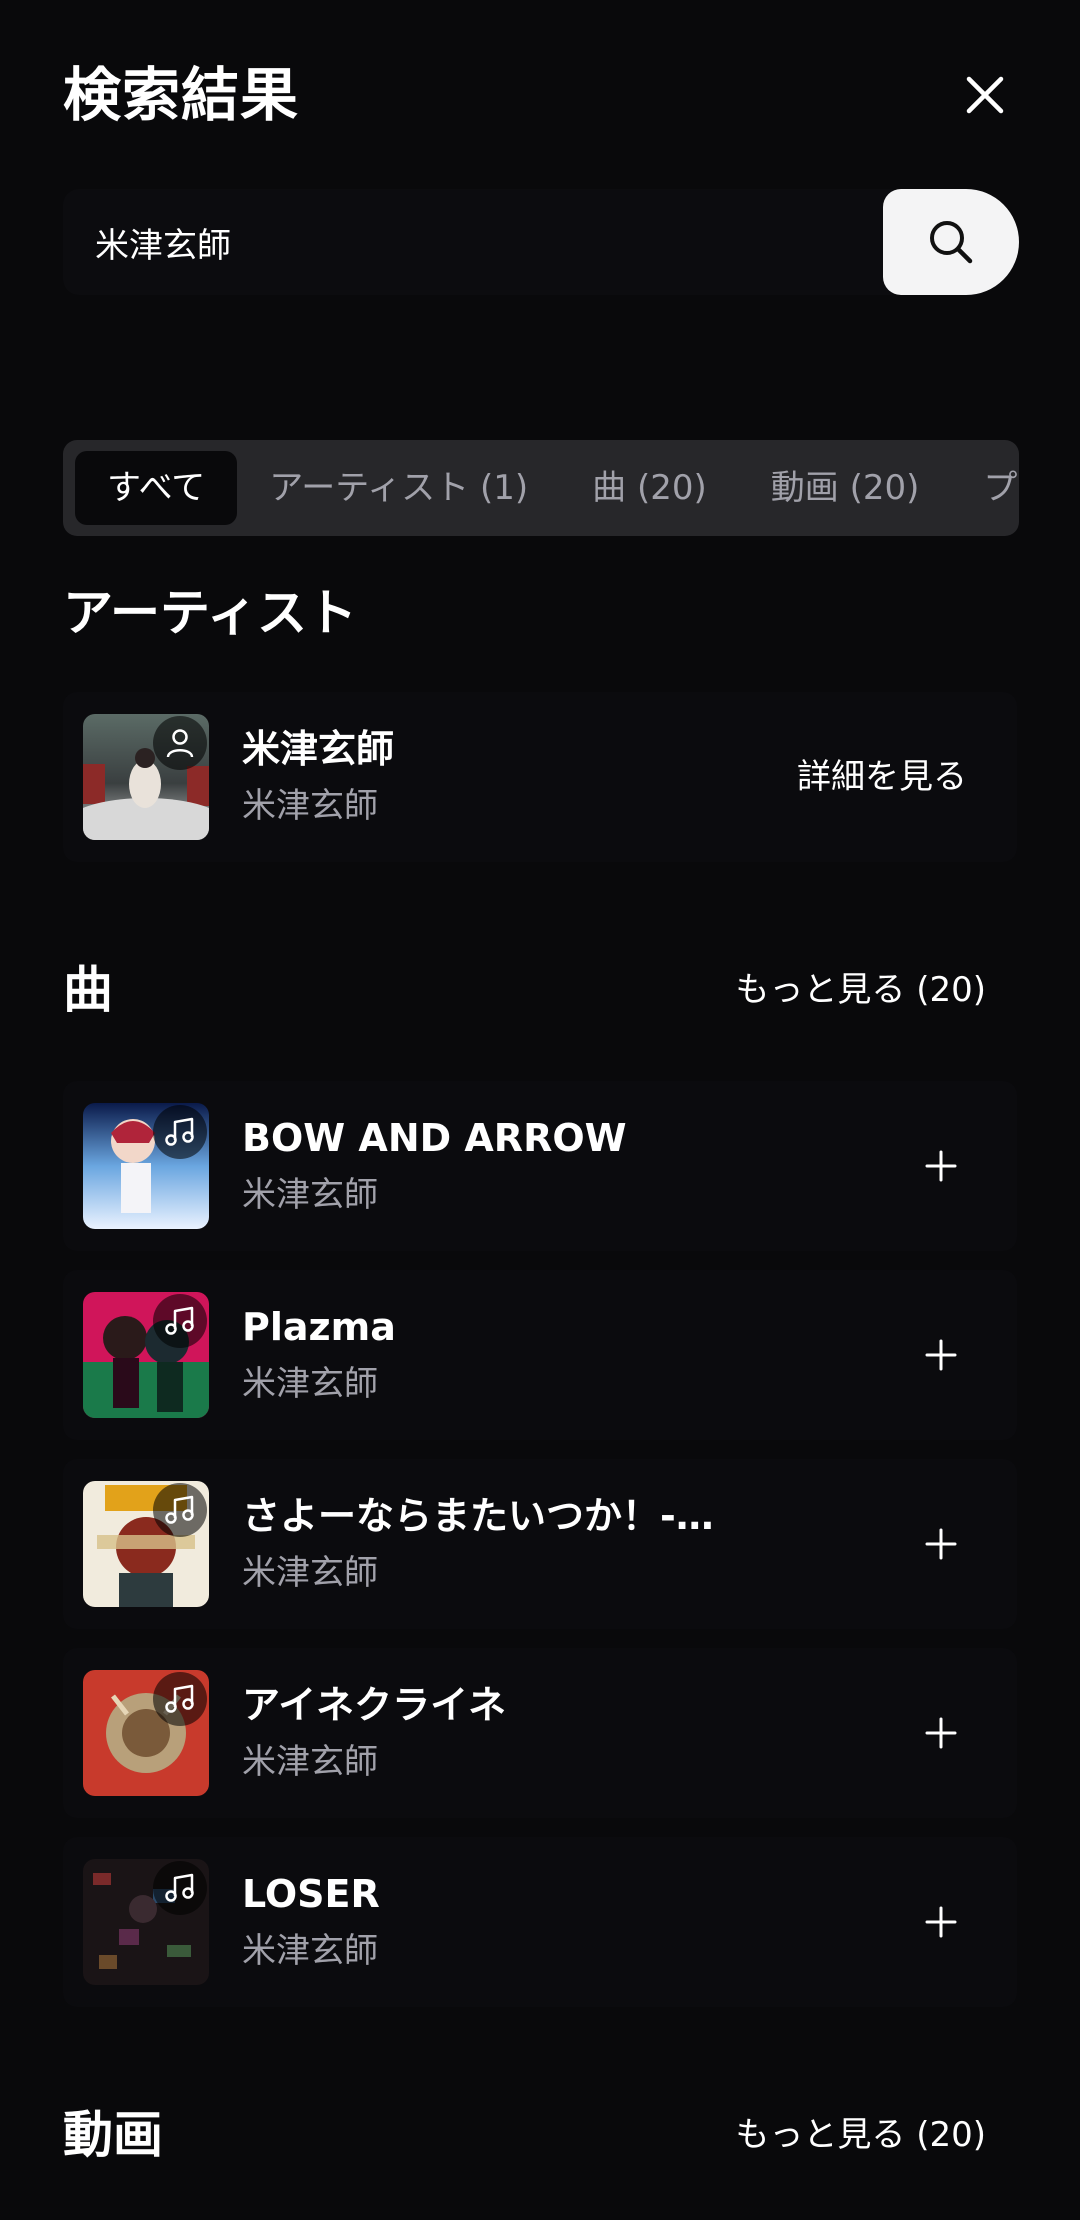  I want to click on videos-more-link: もっと見る (20), so click(860, 2135).